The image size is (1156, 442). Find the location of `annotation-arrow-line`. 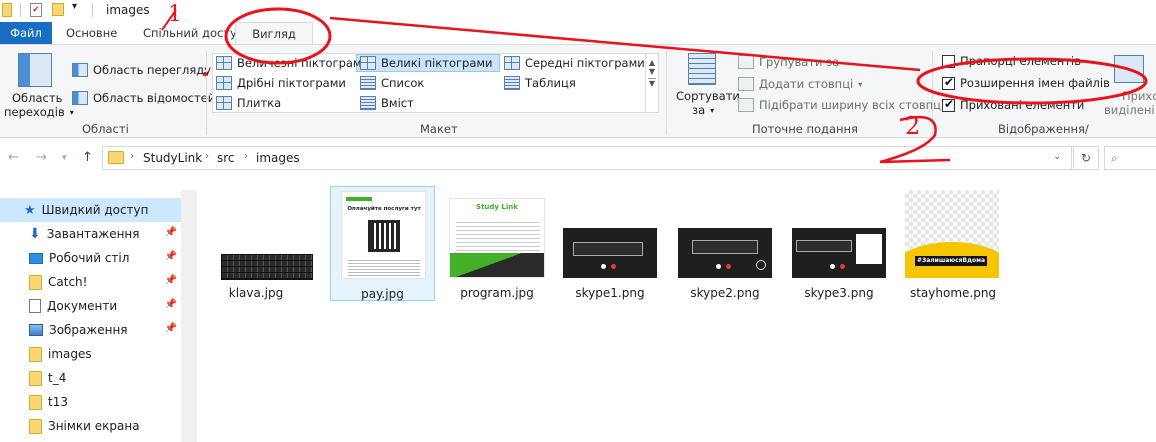

annotation-arrow-line is located at coordinates (625, 44).